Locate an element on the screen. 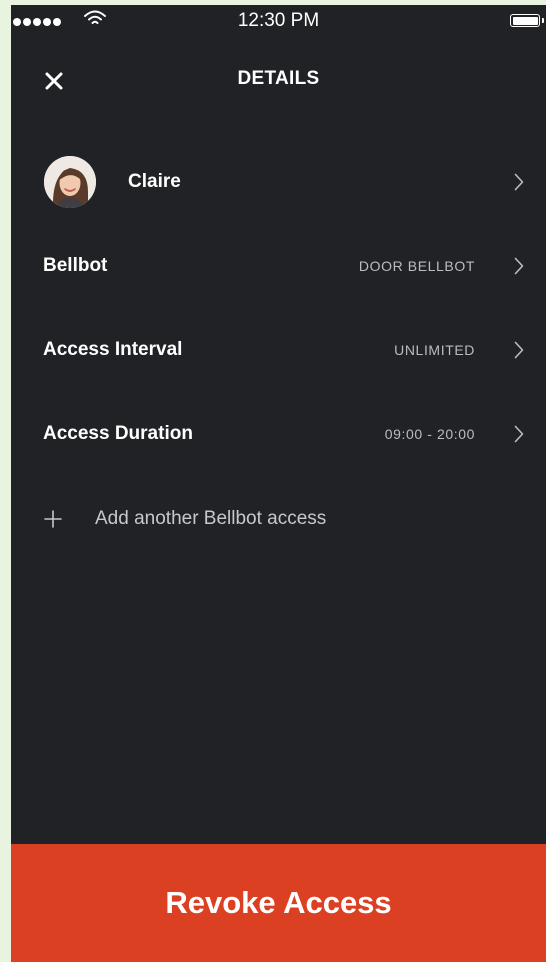  access-duration-value: 09:00 - 20:00 is located at coordinates (429, 434).